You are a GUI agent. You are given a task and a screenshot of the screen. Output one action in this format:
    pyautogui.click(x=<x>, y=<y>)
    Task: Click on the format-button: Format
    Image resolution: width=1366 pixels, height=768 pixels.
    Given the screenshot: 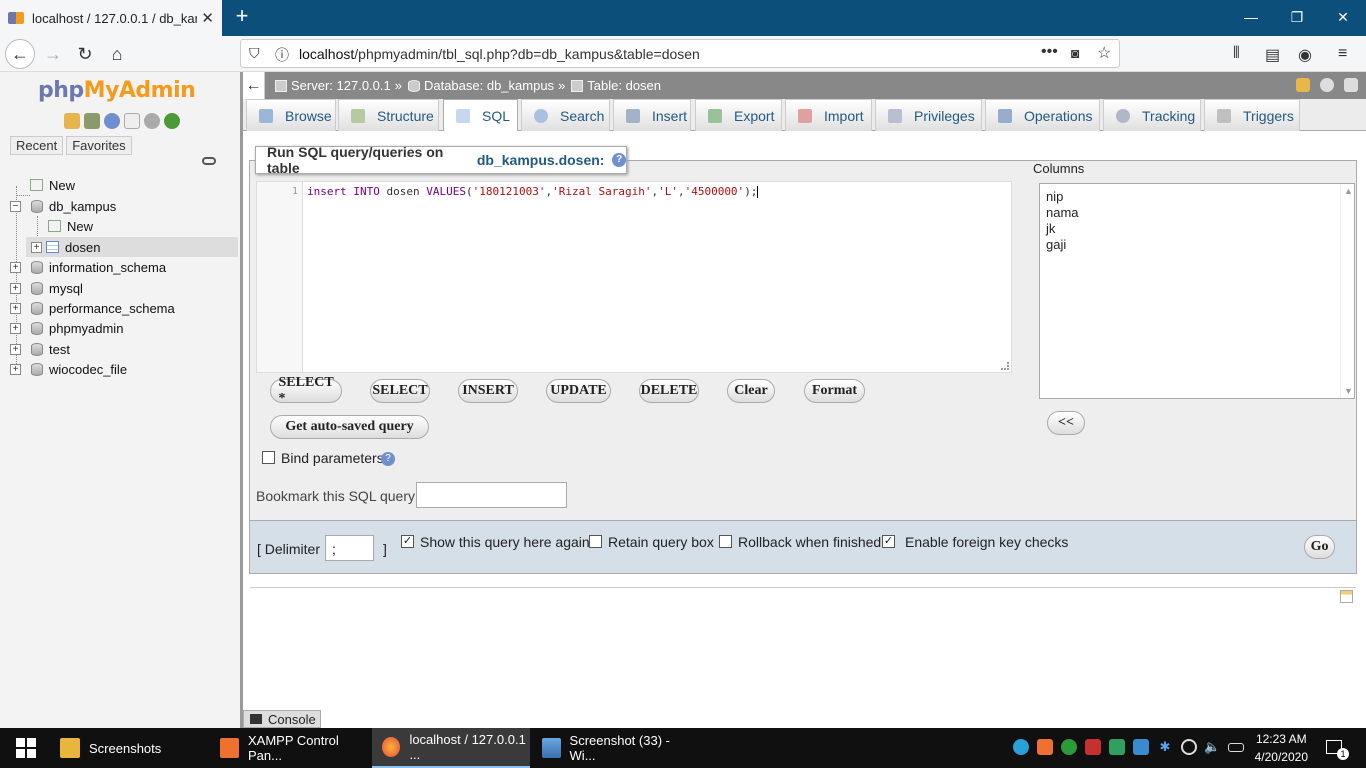 What is the action you would take?
    pyautogui.click(x=834, y=391)
    